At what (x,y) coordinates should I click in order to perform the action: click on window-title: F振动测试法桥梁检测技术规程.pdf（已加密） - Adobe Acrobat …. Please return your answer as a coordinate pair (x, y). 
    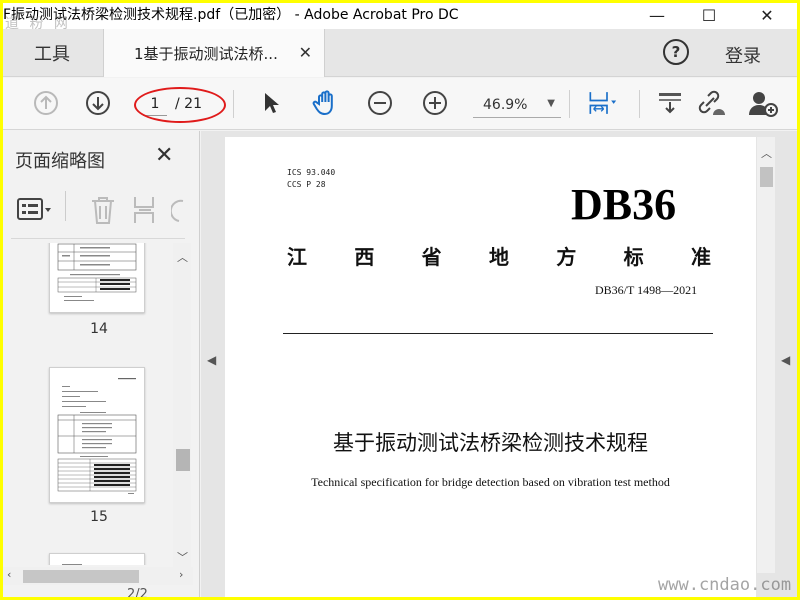
    Looking at the image, I should click on (231, 15).